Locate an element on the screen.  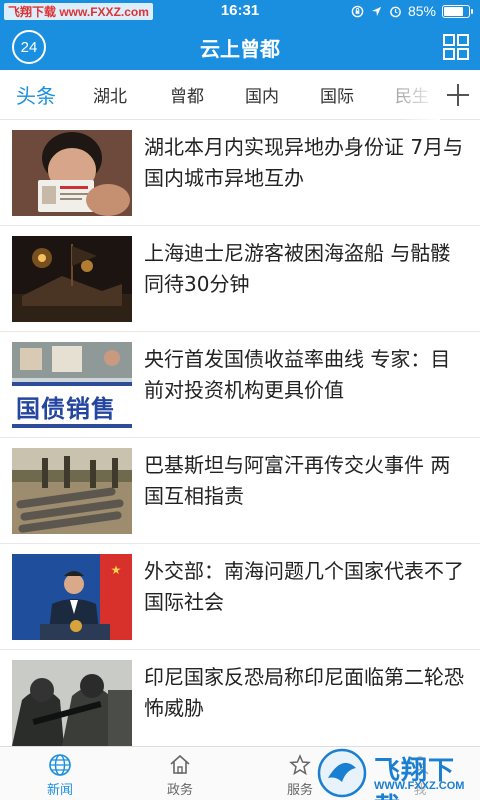
news-headline: 印尼国家反恐局称印尼面临第二轮恐怖威胁 is located at coordinates (304, 692).